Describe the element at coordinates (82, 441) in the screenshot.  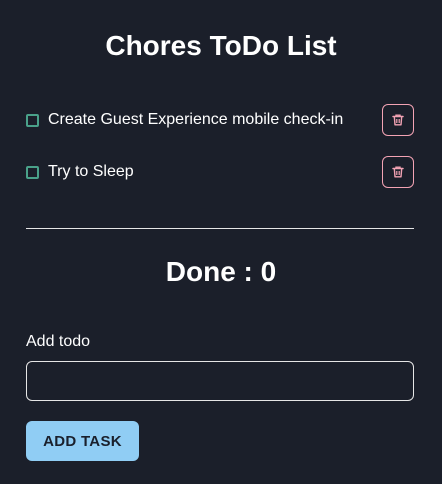
I see `add-task-button: ADD TASK` at that location.